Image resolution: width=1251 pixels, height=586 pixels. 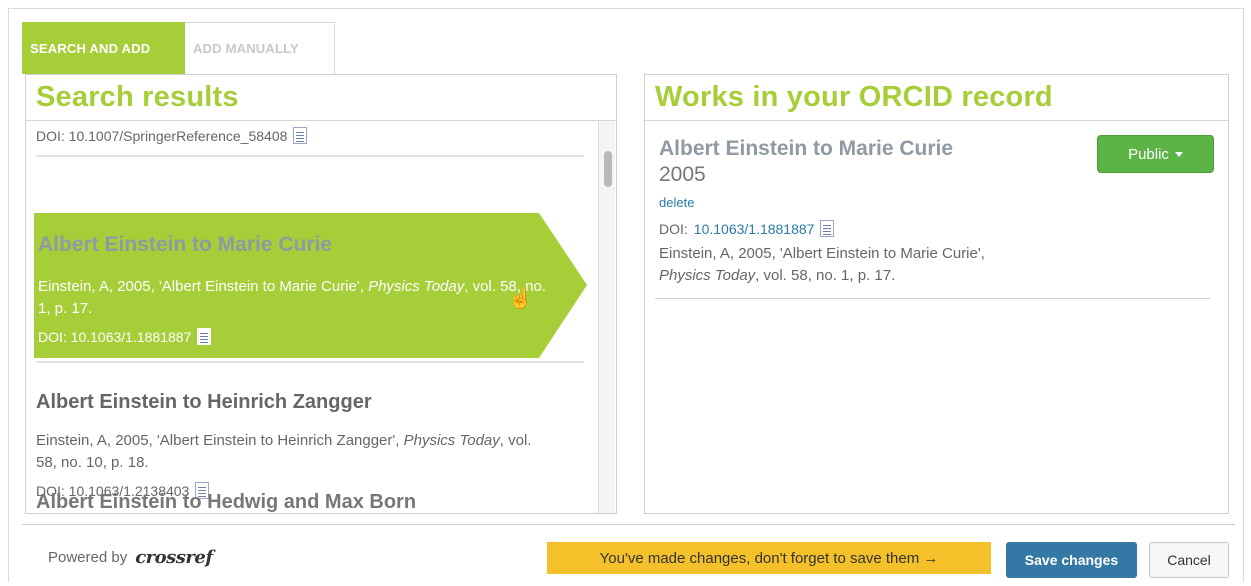 What do you see at coordinates (204, 402) in the screenshot?
I see `result-title: Albert Einstein to Heinrich Zangger` at bounding box center [204, 402].